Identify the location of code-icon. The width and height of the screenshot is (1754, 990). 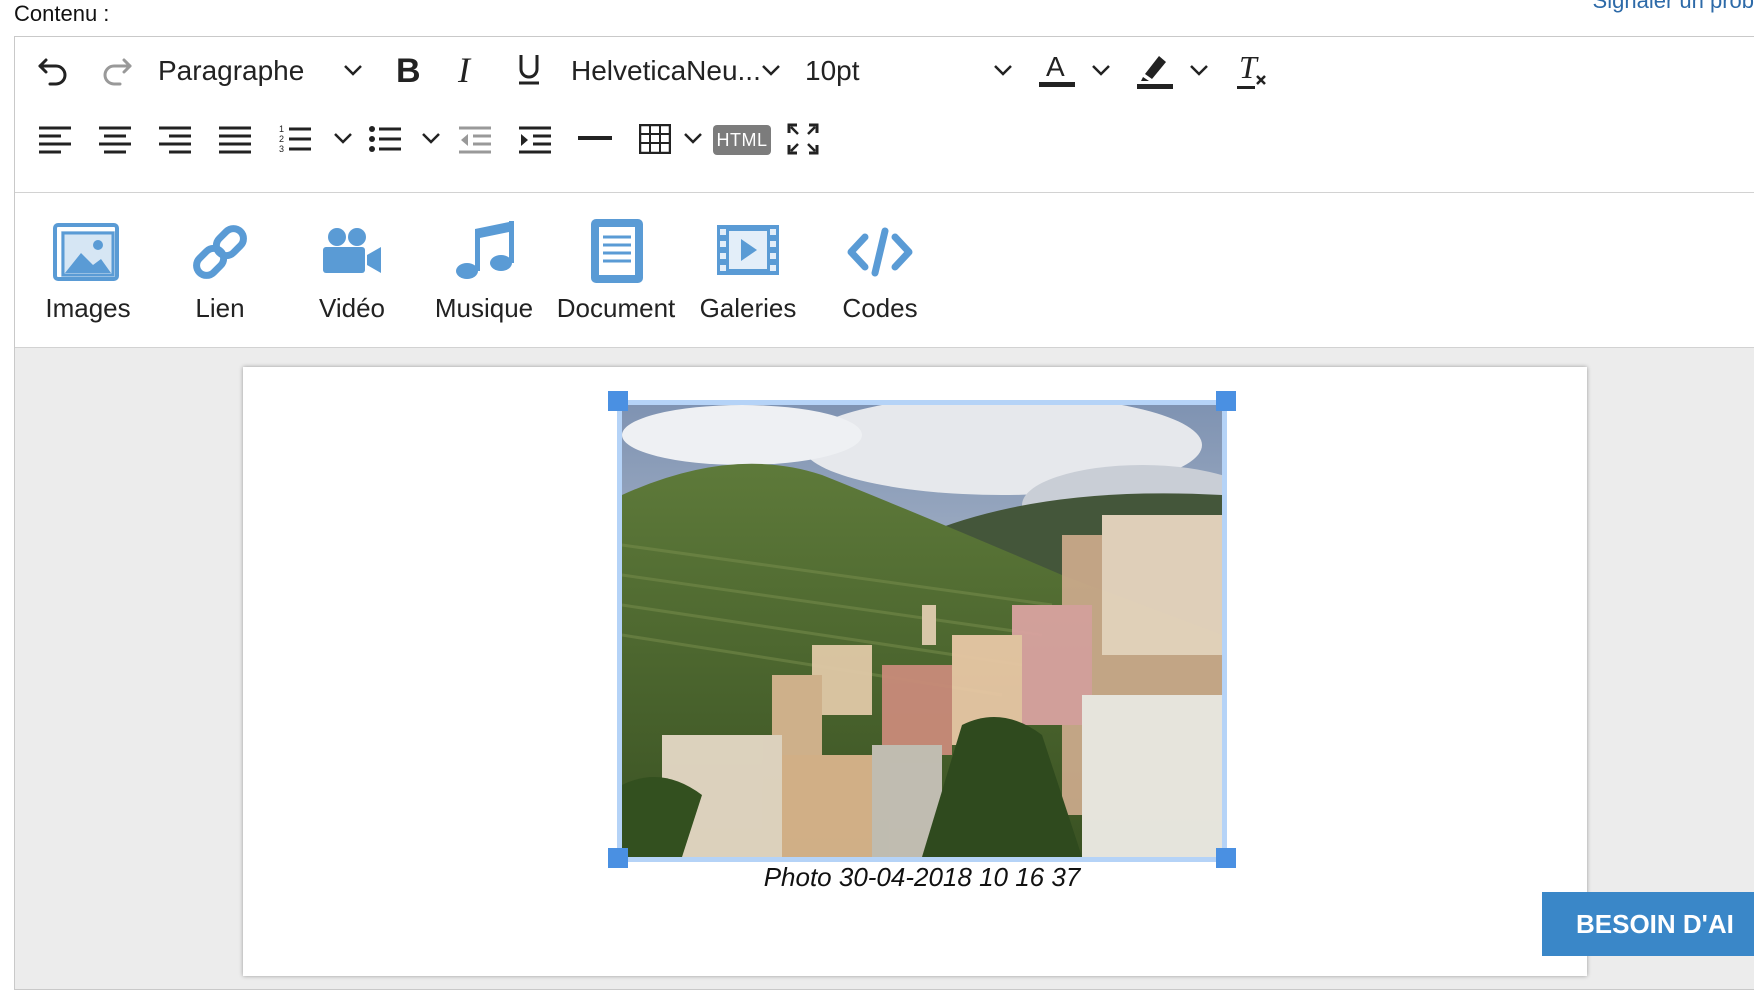
(880, 252).